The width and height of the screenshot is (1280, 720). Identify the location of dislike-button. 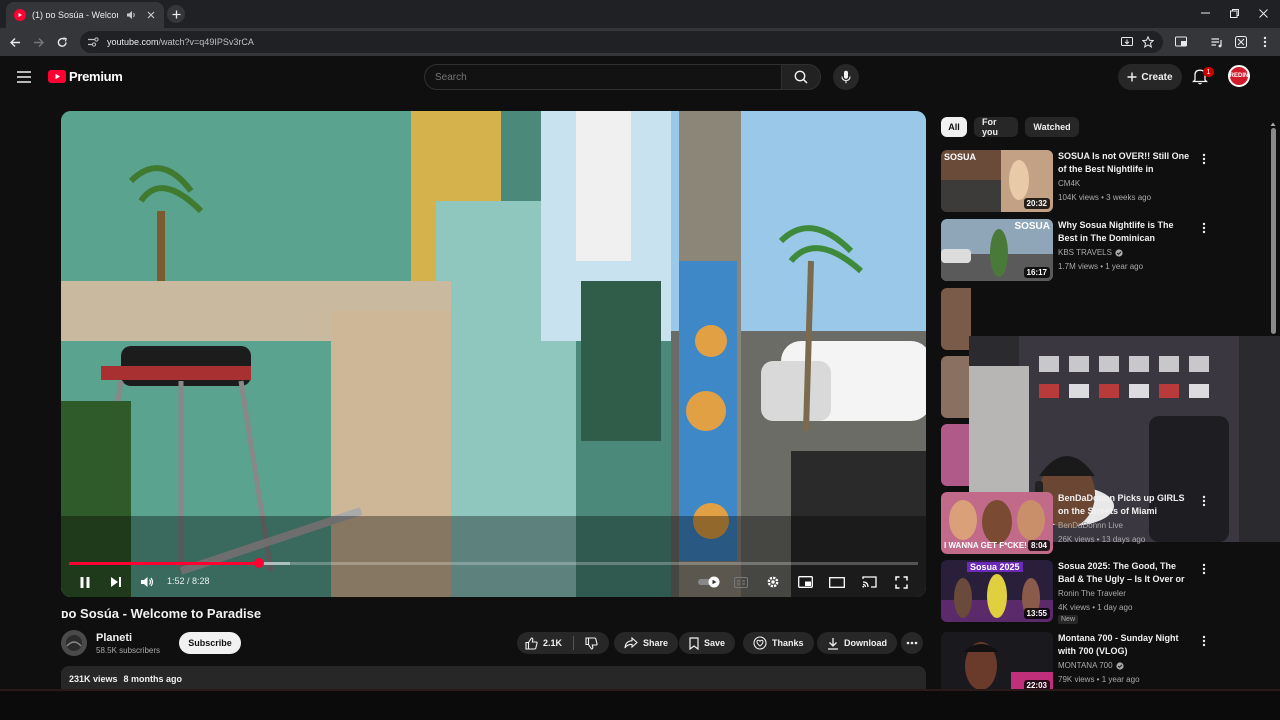
(591, 643).